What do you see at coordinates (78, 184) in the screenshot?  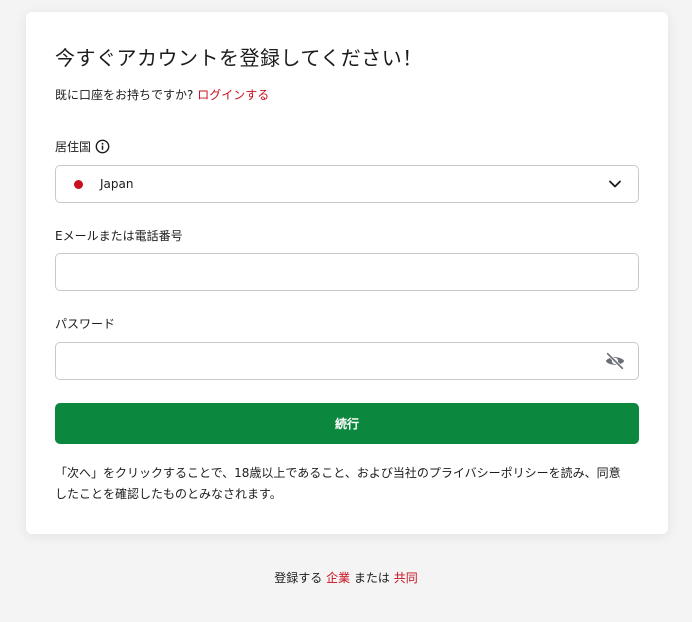 I see `japan-flag-icon` at bounding box center [78, 184].